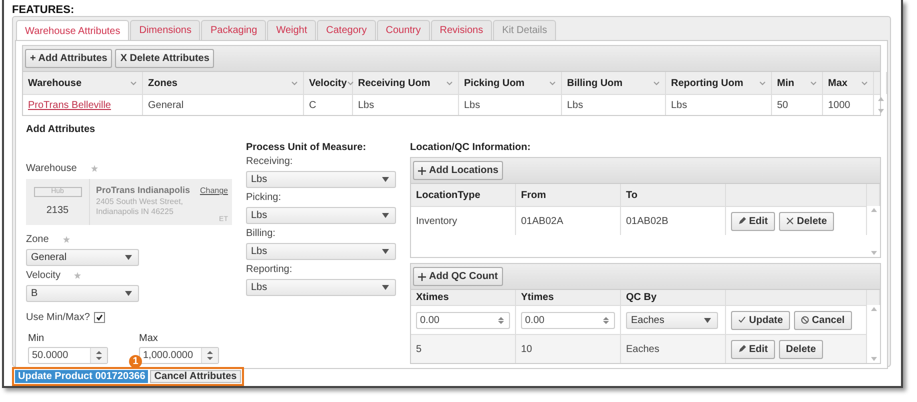 Image resolution: width=917 pixels, height=402 pixels. What do you see at coordinates (163, 83) in the screenshot?
I see `column-header: Zones` at bounding box center [163, 83].